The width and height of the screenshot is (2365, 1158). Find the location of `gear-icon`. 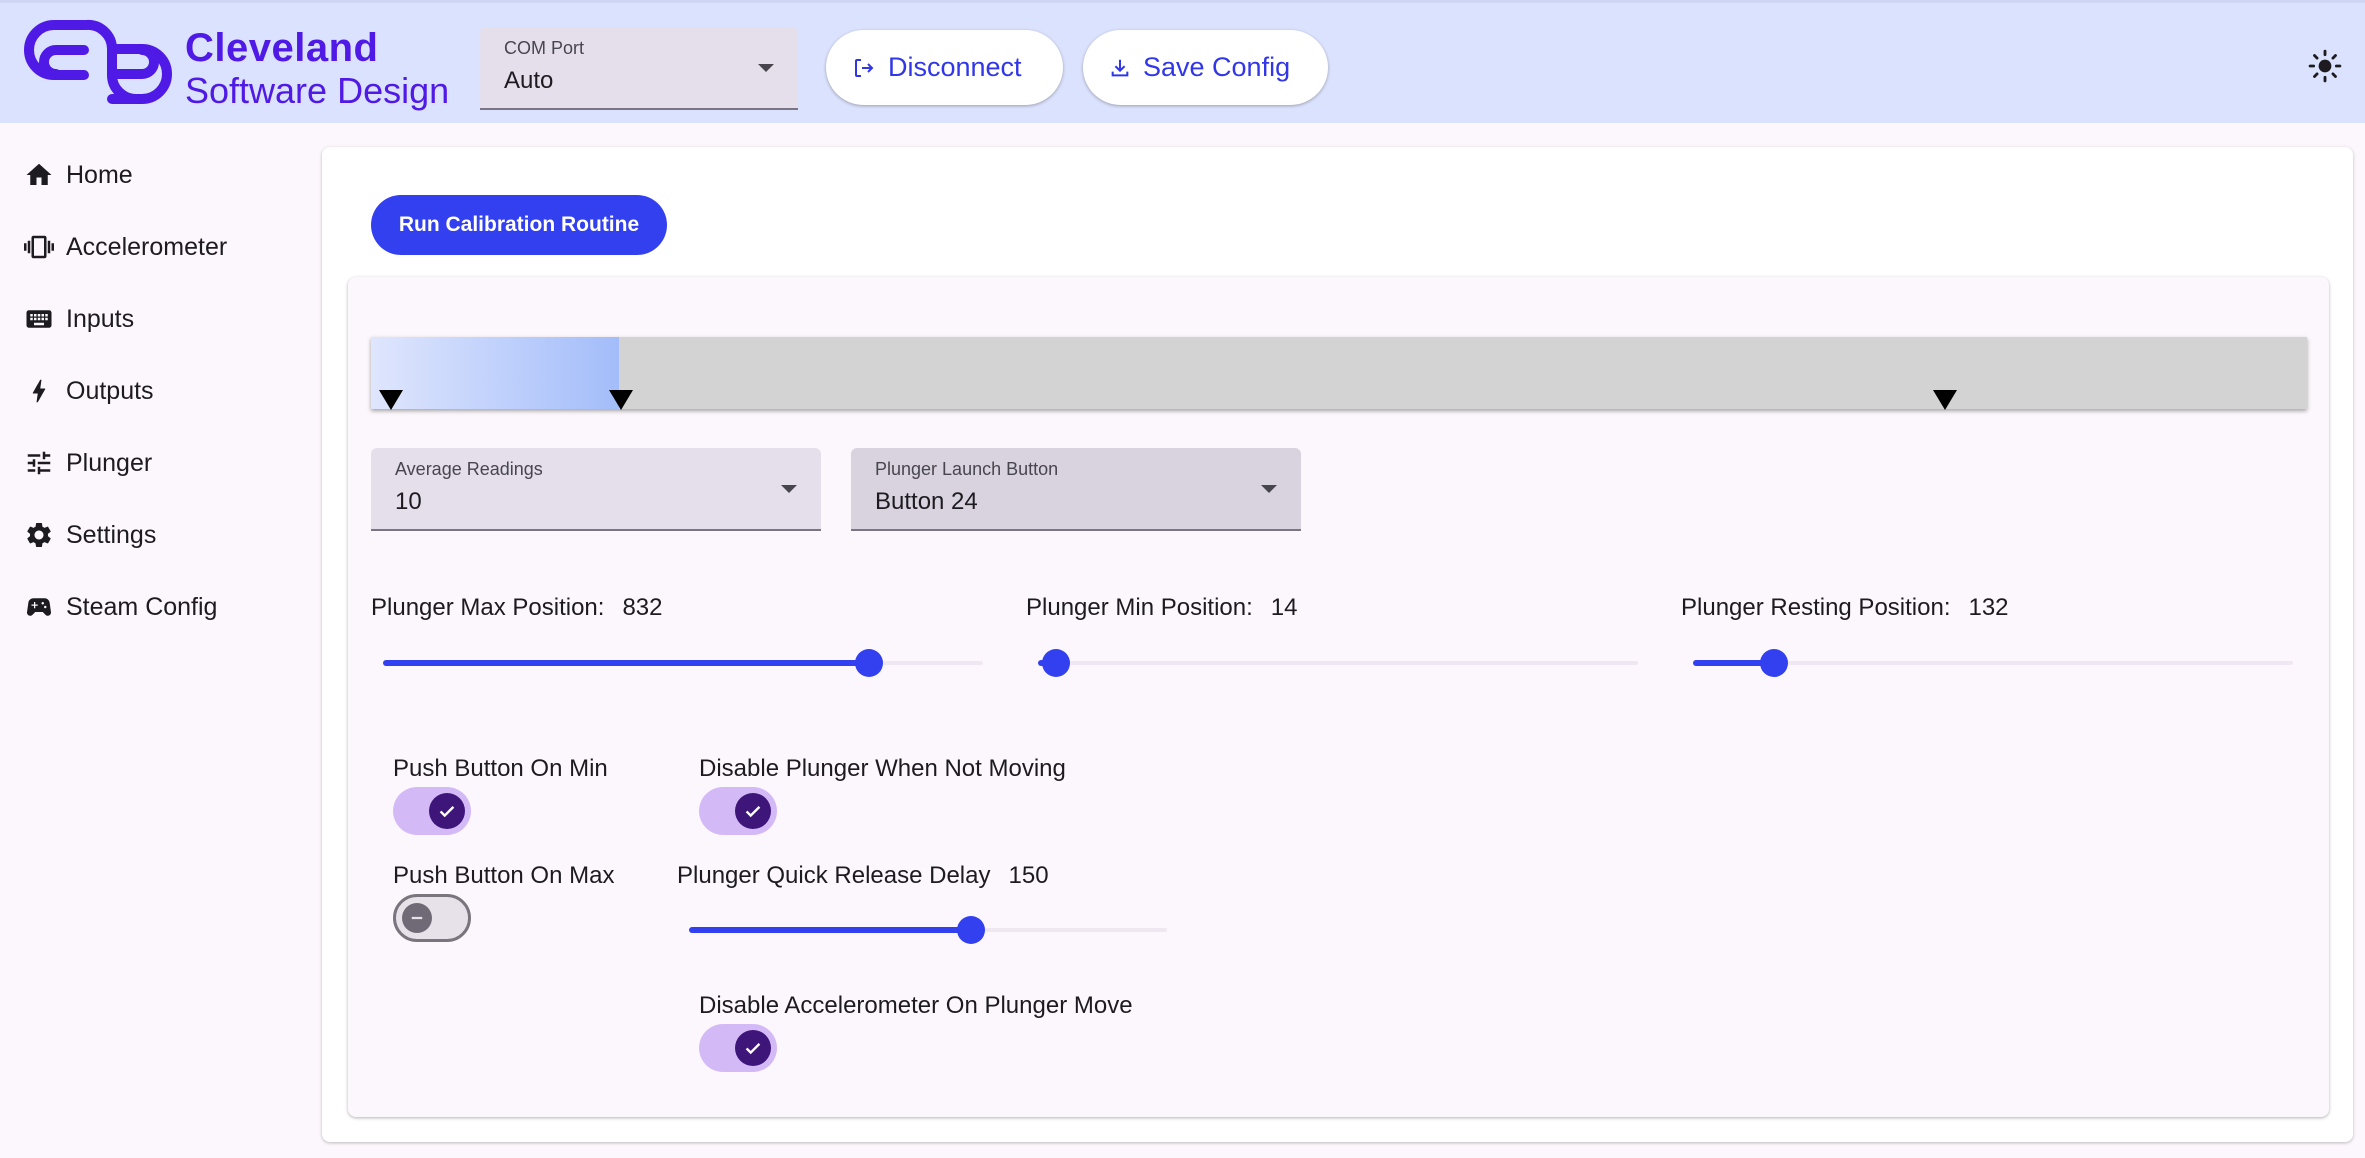

gear-icon is located at coordinates (39, 535).